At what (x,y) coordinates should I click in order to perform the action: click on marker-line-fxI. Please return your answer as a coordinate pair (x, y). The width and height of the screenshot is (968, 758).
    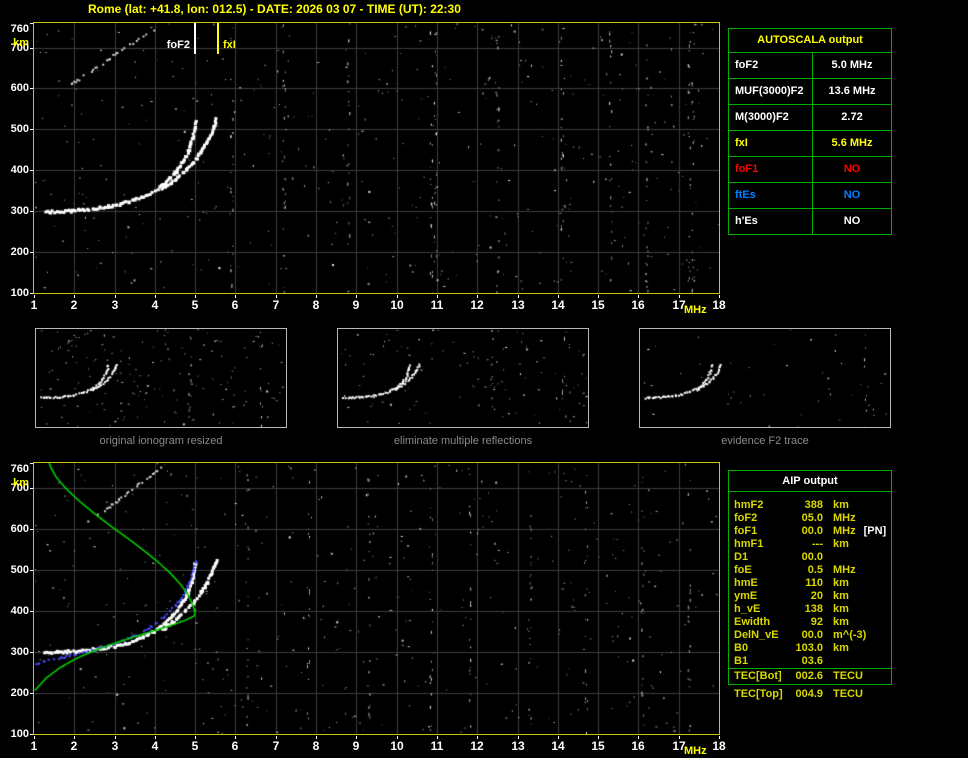
    Looking at the image, I should click on (218, 38).